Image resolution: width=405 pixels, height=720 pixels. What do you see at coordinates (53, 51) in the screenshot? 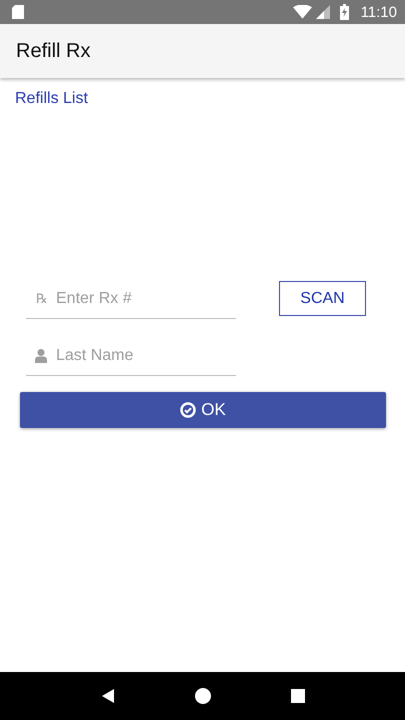
I see `screen-title: Refill Rx` at bounding box center [53, 51].